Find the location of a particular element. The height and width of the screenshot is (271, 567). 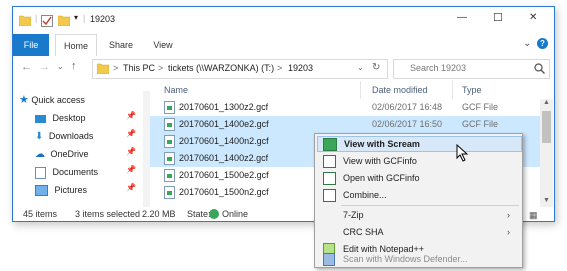

scream-icon is located at coordinates (330, 144).